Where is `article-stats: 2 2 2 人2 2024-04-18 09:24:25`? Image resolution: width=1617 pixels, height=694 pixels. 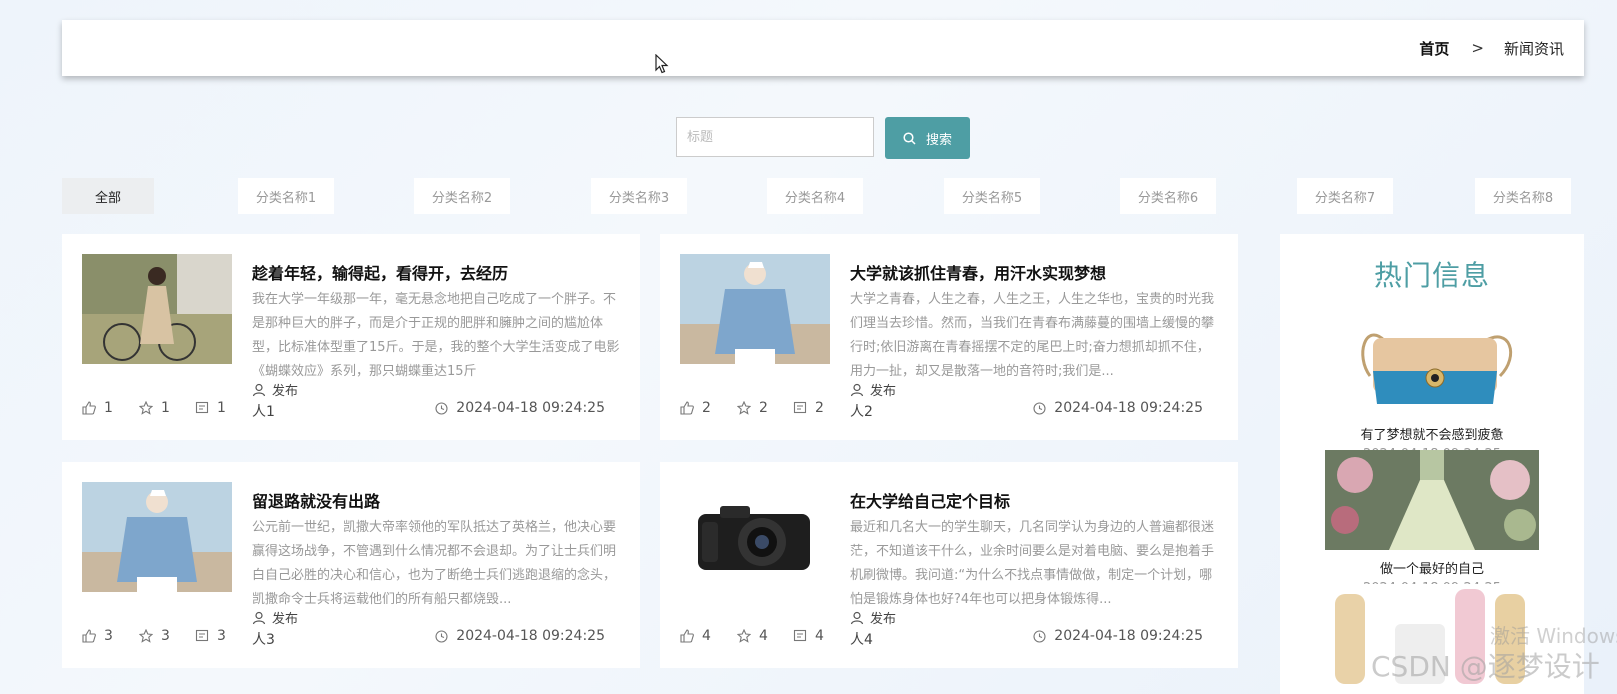 article-stats: 2 2 2 人2 2024-04-18 09:24:25 is located at coordinates (949, 411).